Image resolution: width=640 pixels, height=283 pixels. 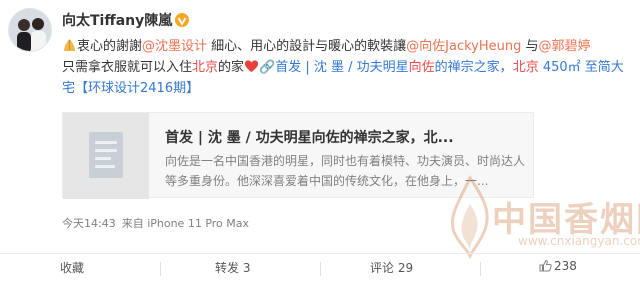 What do you see at coordinates (565, 46) in the screenshot?
I see `mention-guobiting-link: @郭碧婷` at bounding box center [565, 46].